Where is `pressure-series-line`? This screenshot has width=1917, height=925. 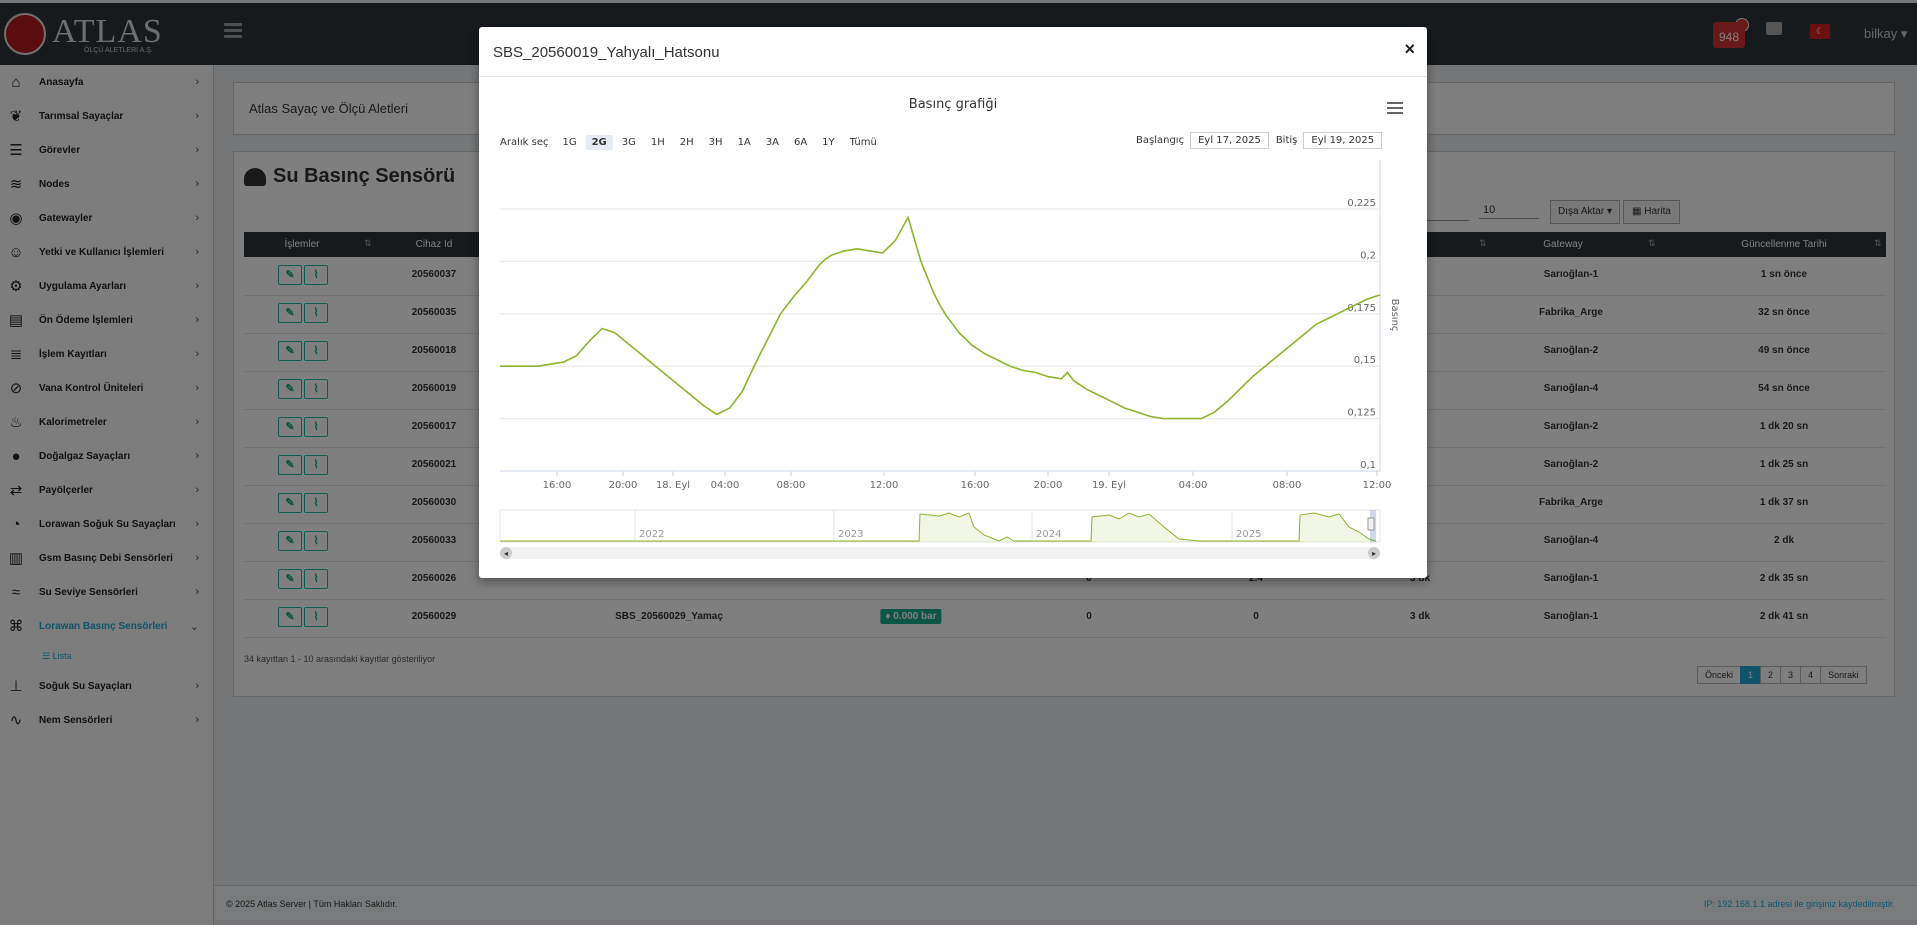
pressure-series-line is located at coordinates (940, 317).